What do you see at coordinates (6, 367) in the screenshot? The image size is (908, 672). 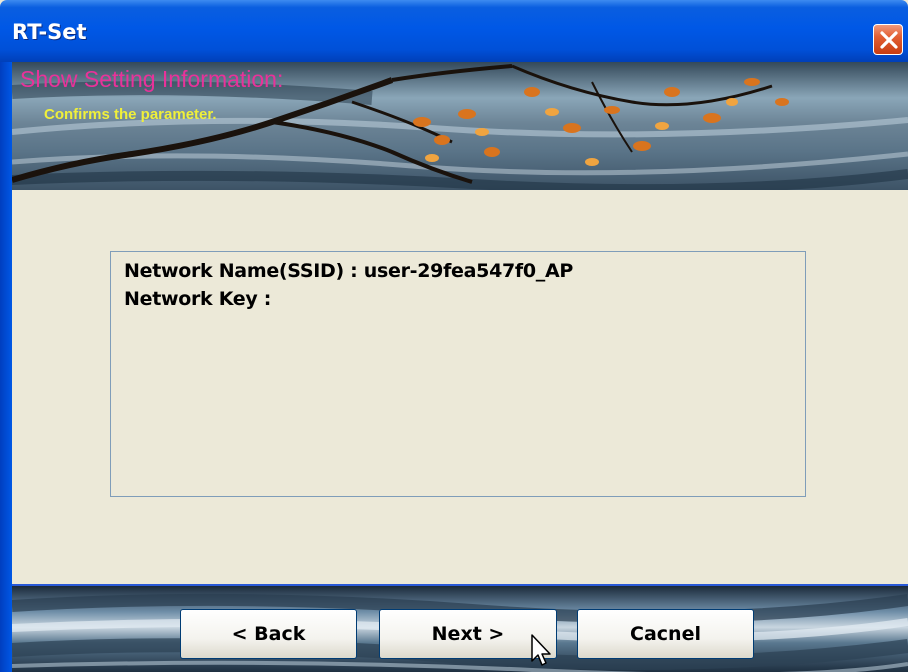 I see `window-left-border` at bounding box center [6, 367].